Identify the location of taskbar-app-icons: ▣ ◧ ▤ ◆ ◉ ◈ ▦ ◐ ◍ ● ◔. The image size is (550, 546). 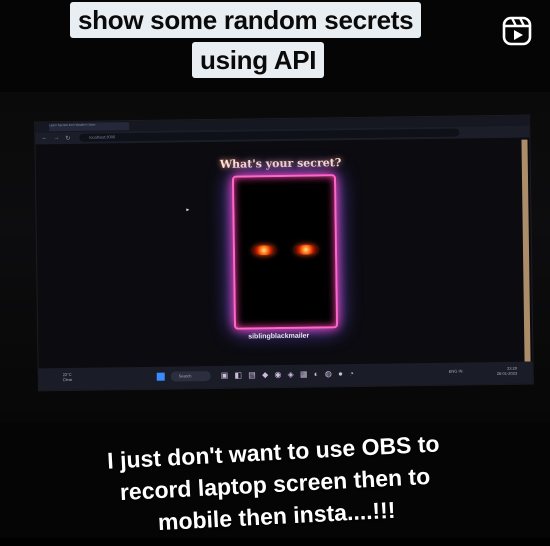
(288, 374).